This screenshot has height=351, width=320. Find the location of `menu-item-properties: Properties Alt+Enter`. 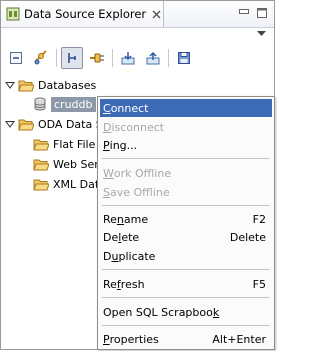

menu-item-properties: Properties Alt+Enter is located at coordinates (186, 339).